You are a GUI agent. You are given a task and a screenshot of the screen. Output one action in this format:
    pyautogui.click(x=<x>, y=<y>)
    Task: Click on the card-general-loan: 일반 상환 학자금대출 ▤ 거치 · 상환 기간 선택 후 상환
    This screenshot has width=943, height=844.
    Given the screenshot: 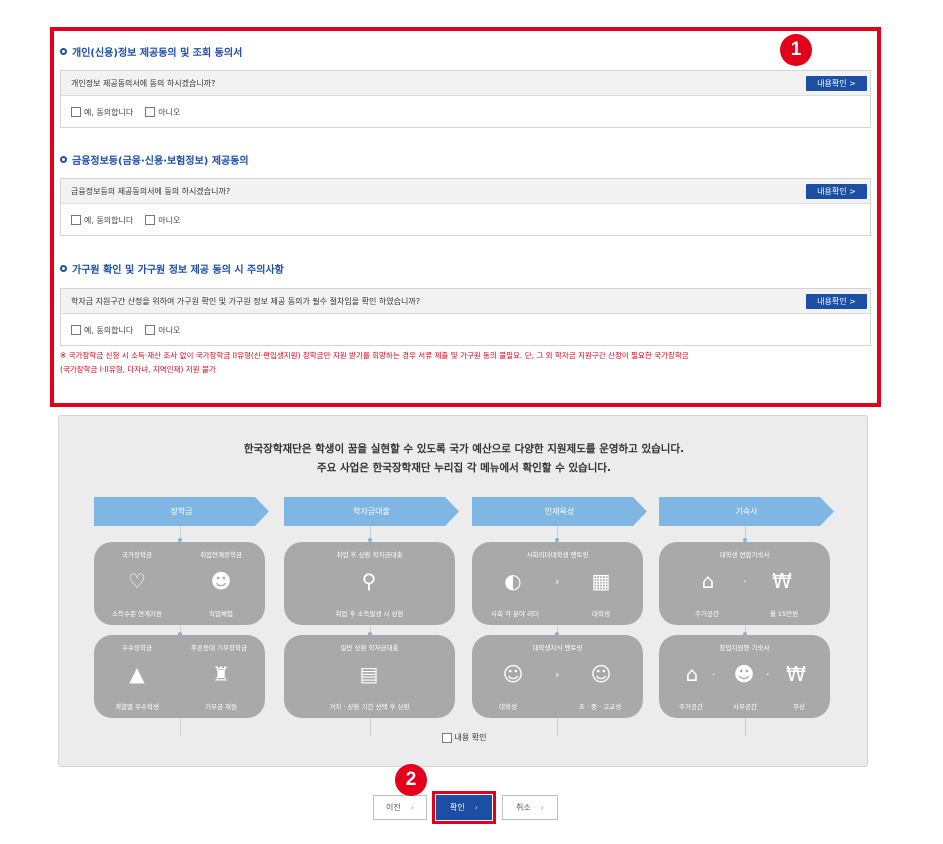 What is the action you would take?
    pyautogui.click(x=369, y=676)
    